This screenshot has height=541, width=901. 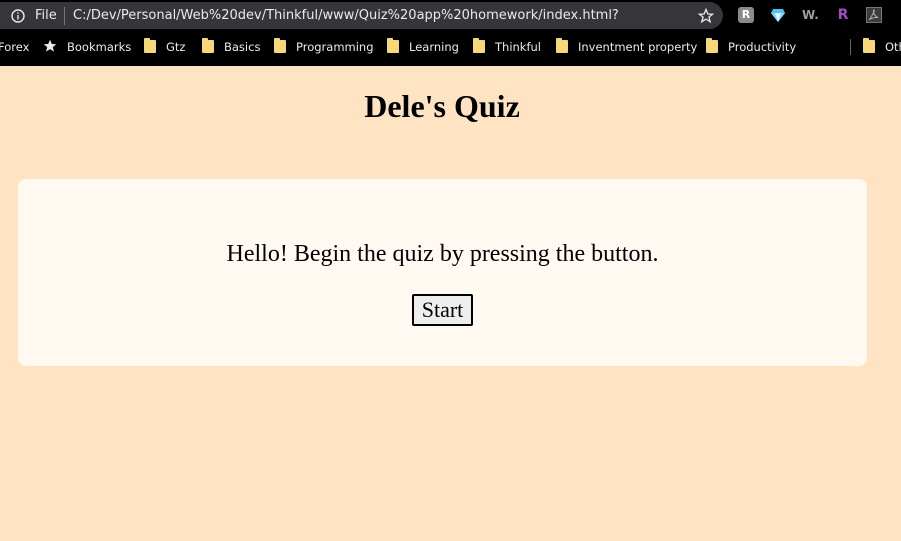 What do you see at coordinates (762, 47) in the screenshot?
I see `bookmark-productivity: Productivity` at bounding box center [762, 47].